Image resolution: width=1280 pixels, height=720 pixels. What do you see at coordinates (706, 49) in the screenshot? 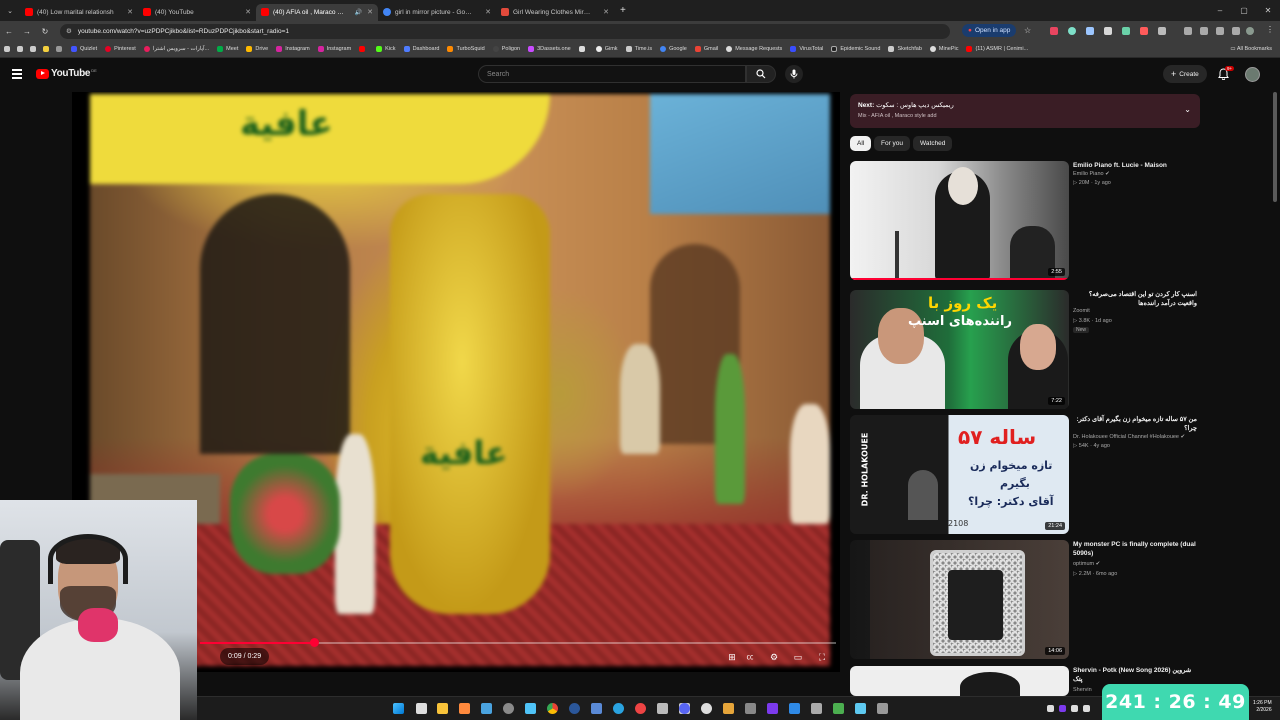
I see `bookmark-gmail: Gmail` at bounding box center [706, 49].